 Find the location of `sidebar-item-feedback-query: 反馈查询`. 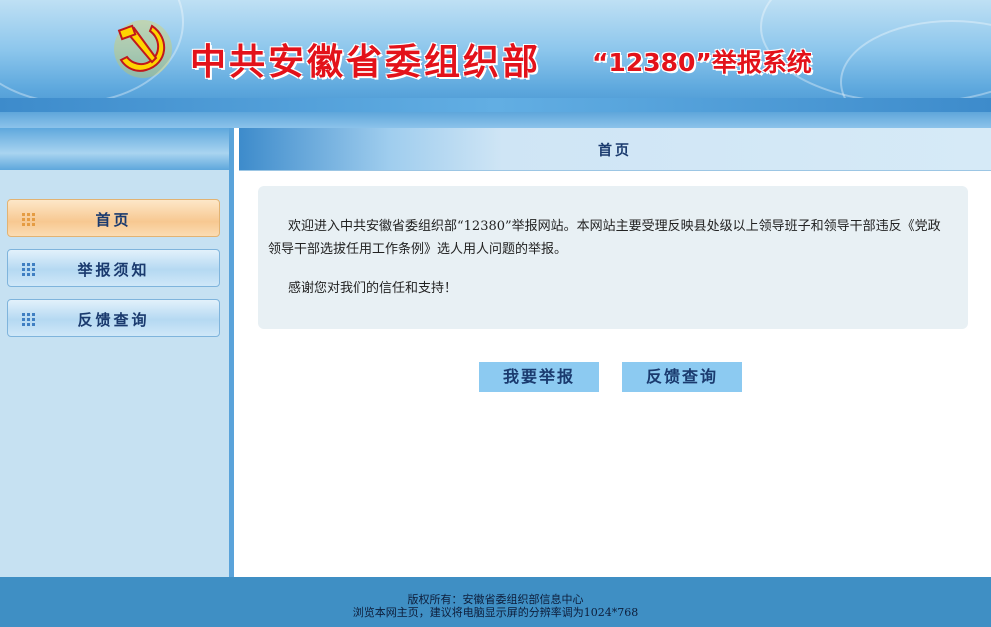

sidebar-item-feedback-query: 反馈查询 is located at coordinates (113, 318).